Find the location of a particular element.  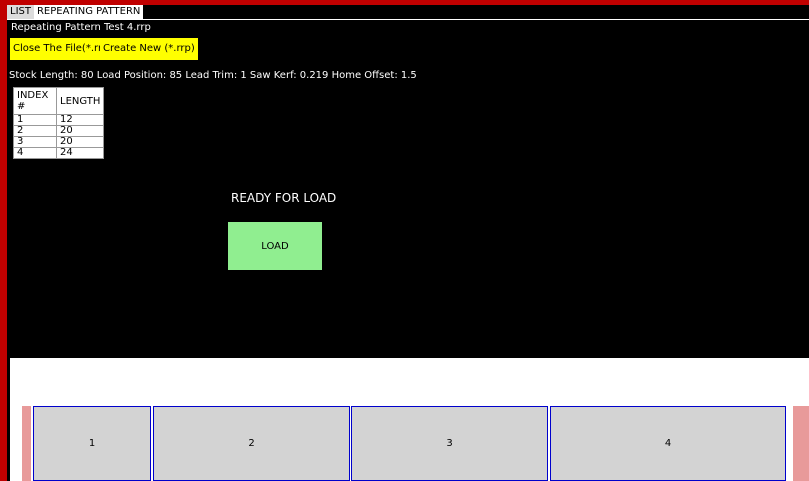

piece-label: 3 is located at coordinates (449, 443).